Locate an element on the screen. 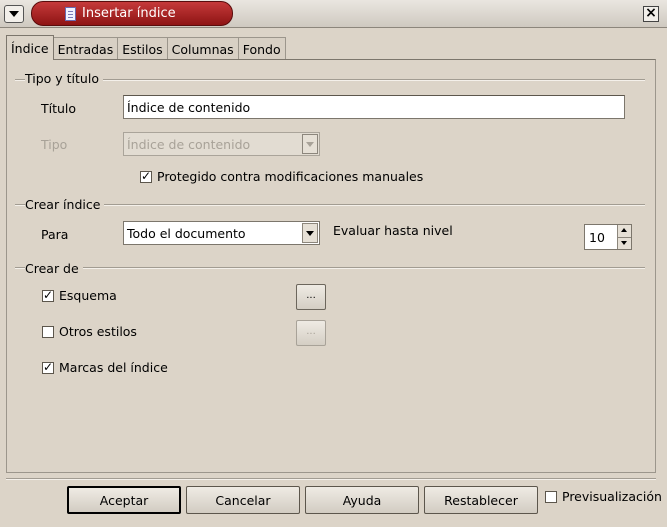  close-button: × is located at coordinates (651, 14).